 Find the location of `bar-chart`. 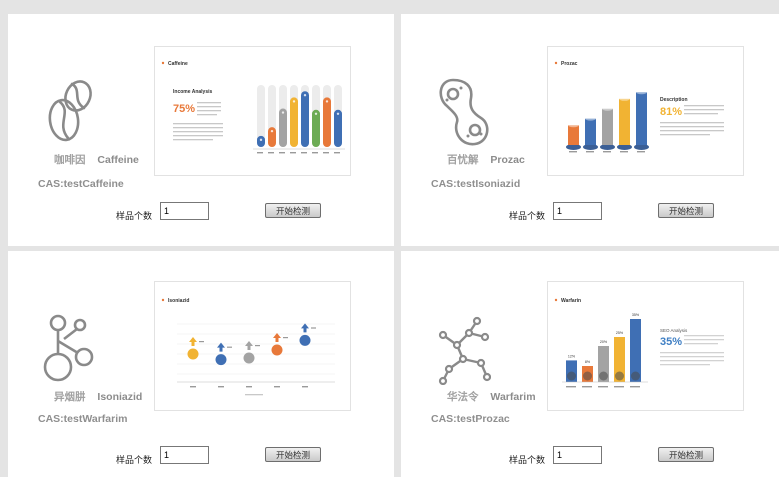

bar-chart is located at coordinates (299, 116).